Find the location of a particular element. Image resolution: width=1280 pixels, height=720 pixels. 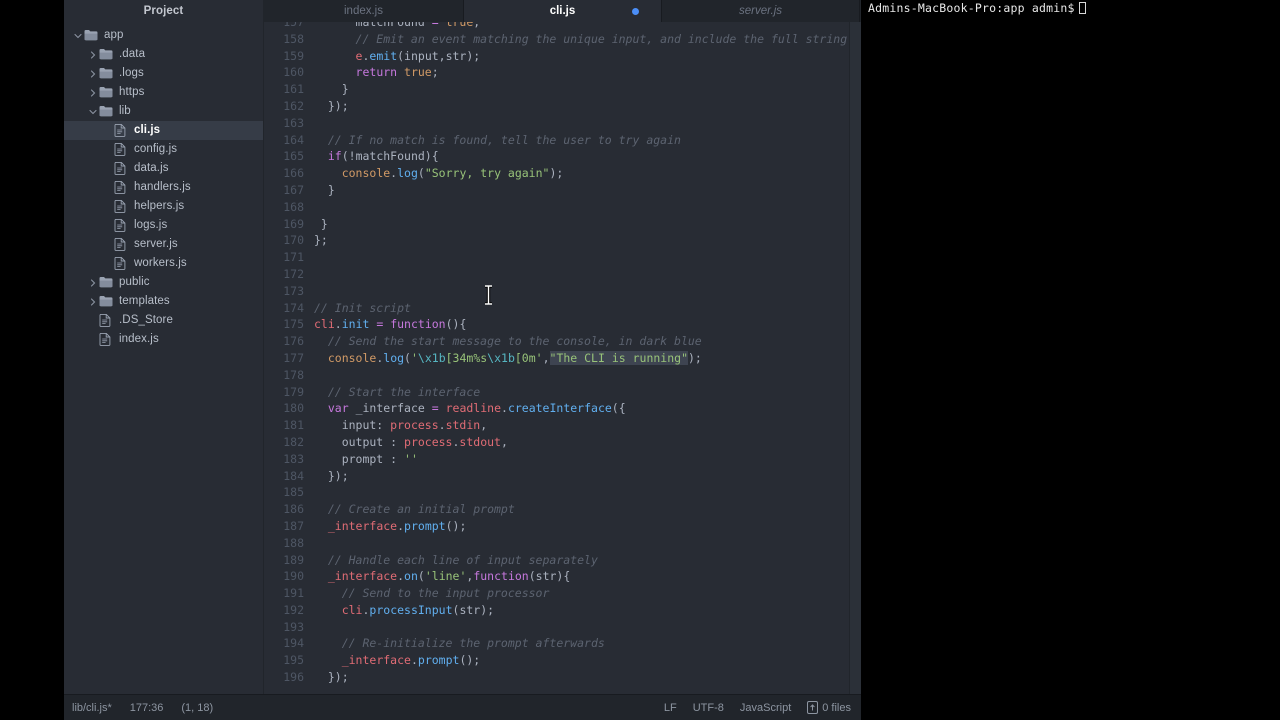

tree-item--ds-store: .DS_Store is located at coordinates (163, 320).